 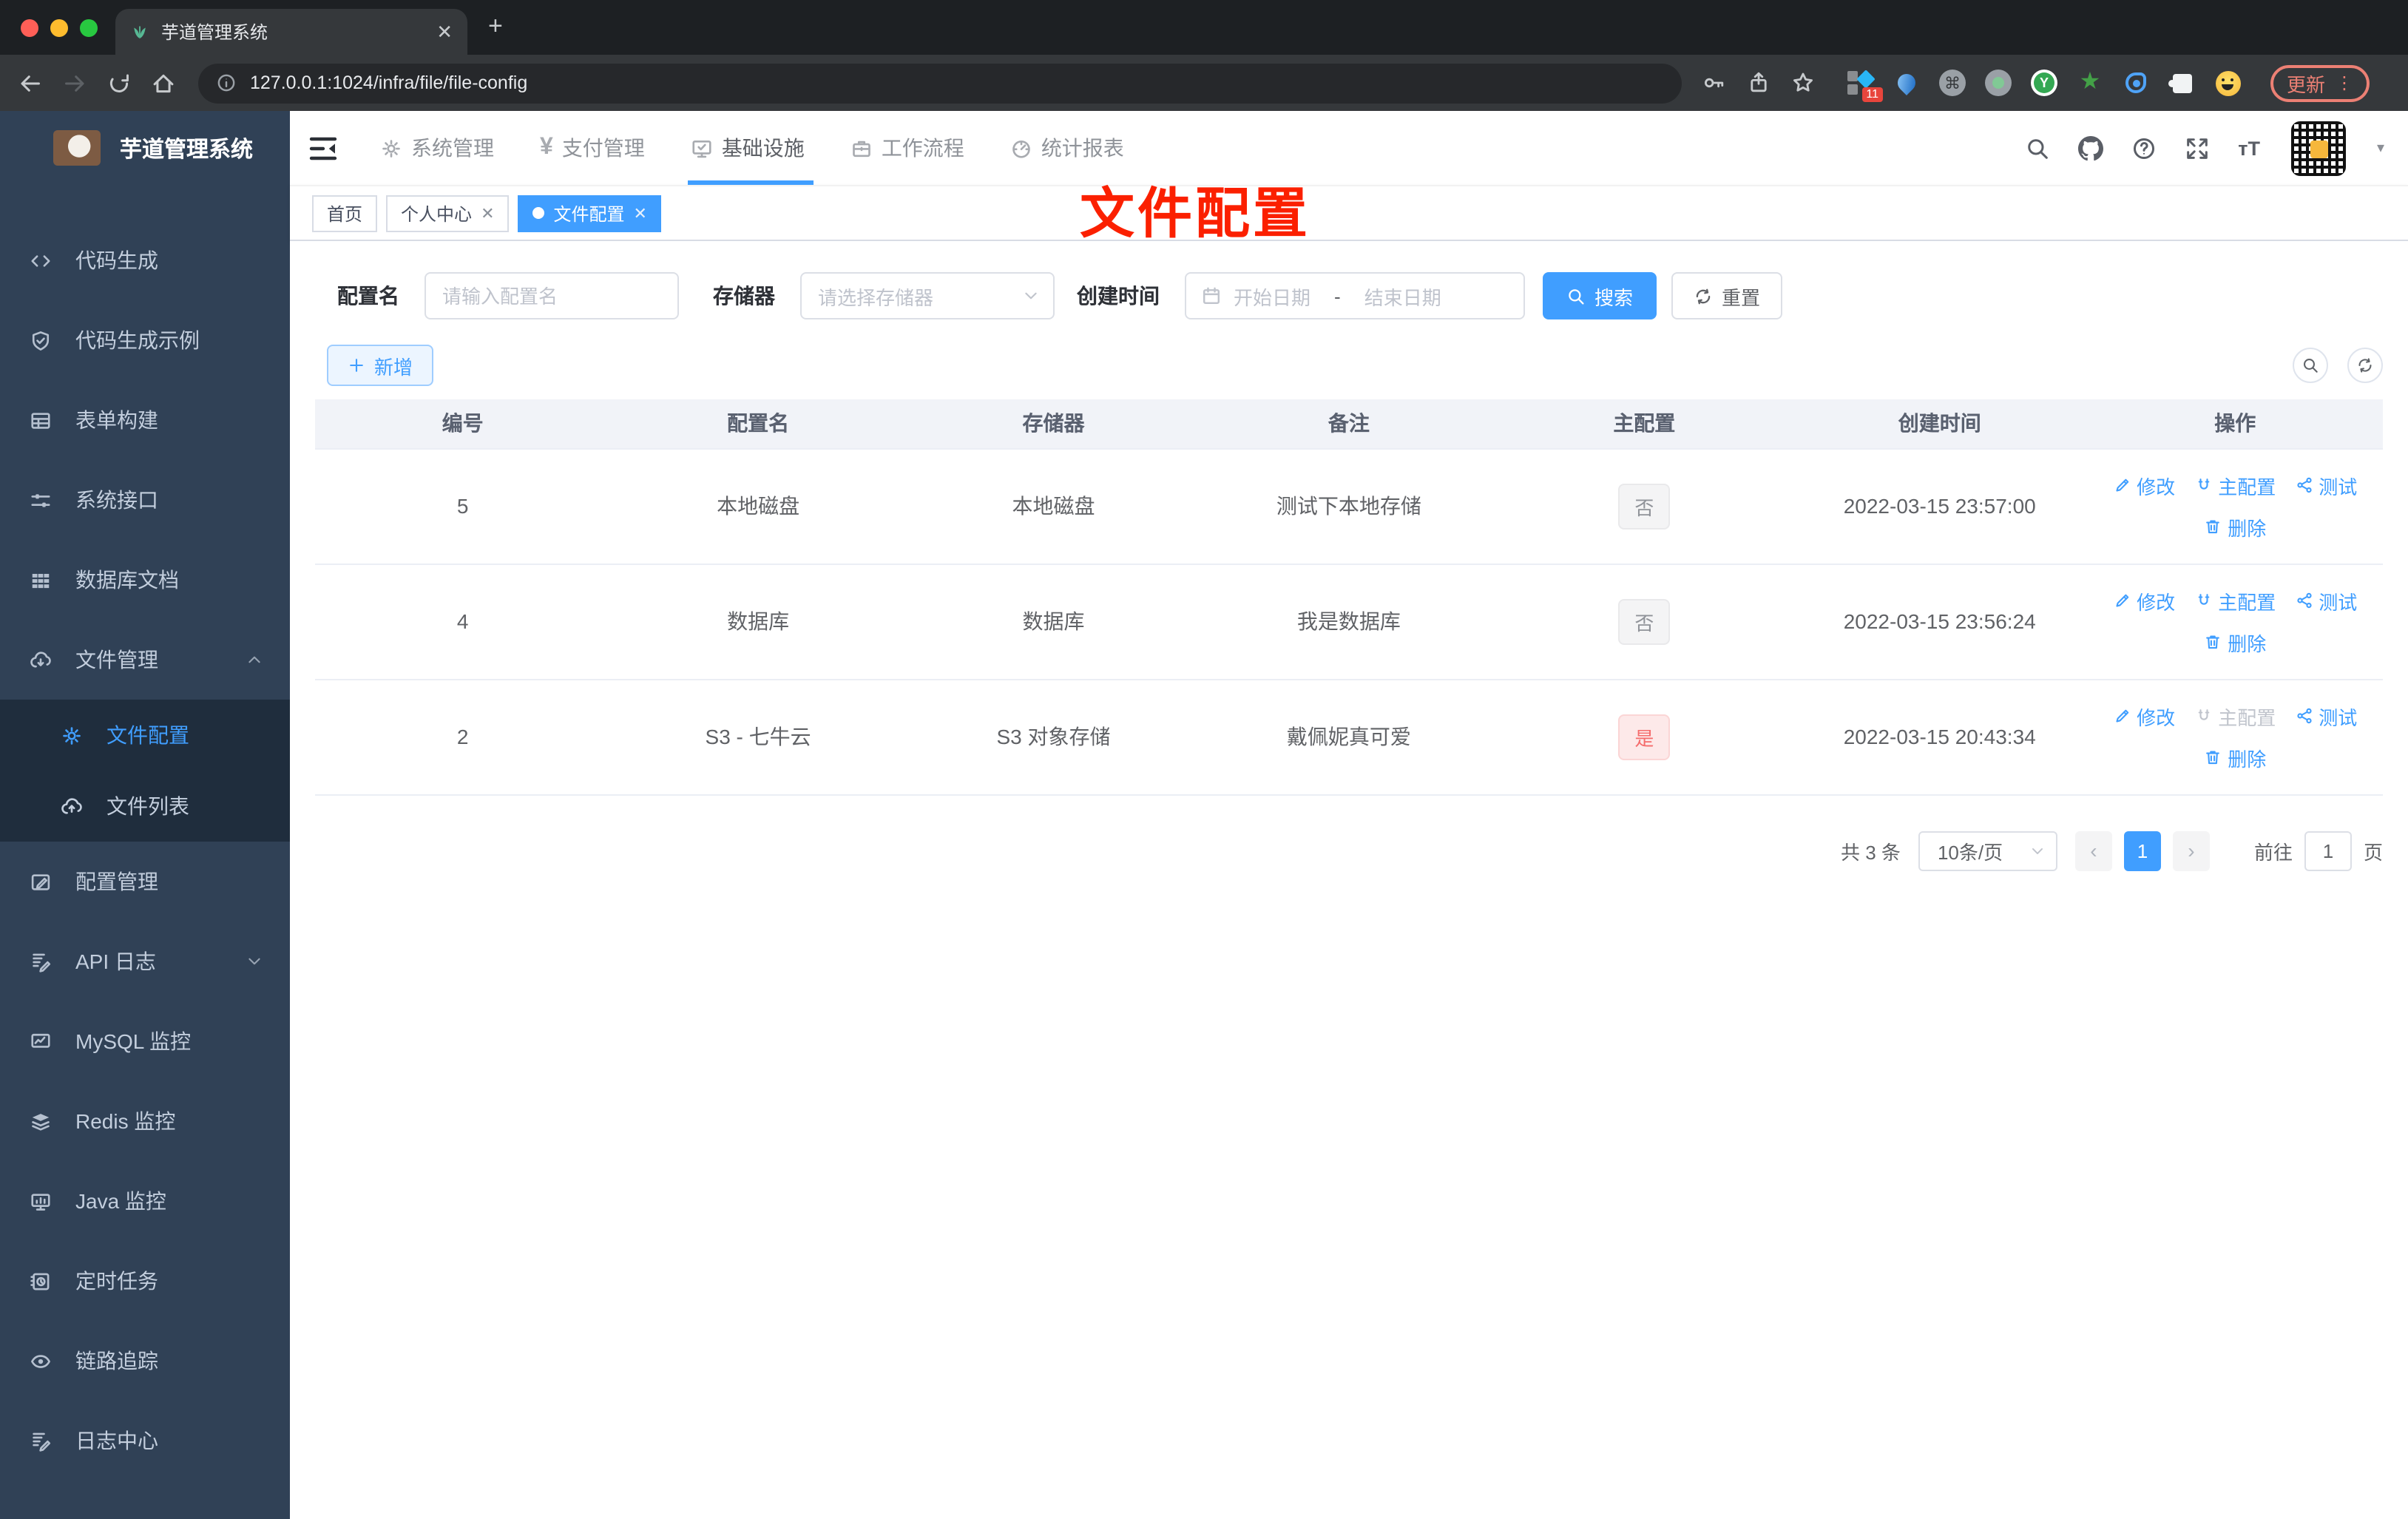 What do you see at coordinates (758, 622) in the screenshot?
I see `cell-name: 数据库` at bounding box center [758, 622].